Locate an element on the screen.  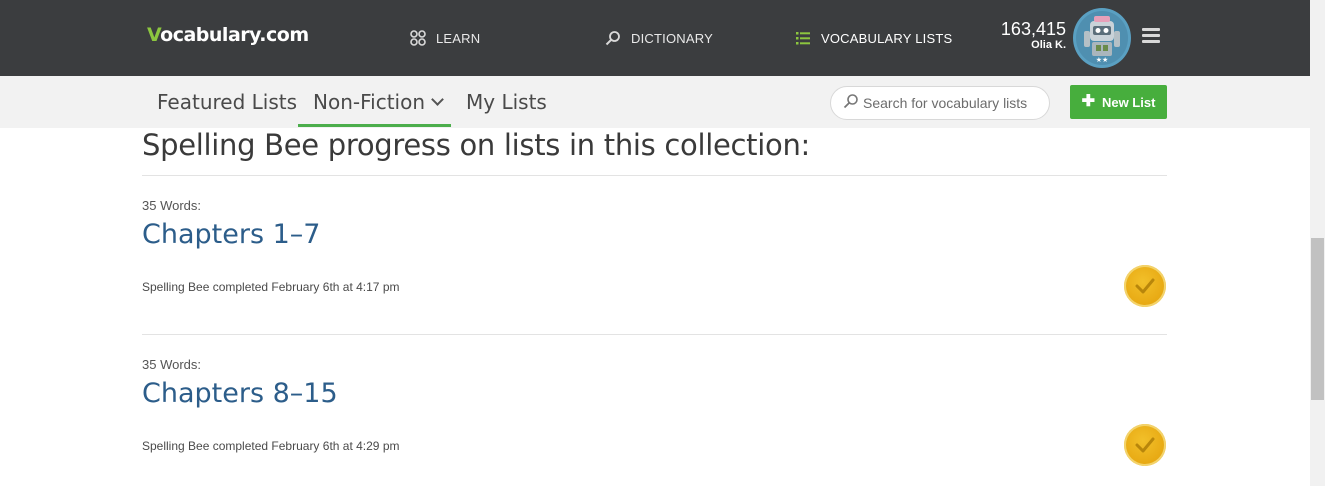
scrollbar-thumb is located at coordinates (1317, 319).